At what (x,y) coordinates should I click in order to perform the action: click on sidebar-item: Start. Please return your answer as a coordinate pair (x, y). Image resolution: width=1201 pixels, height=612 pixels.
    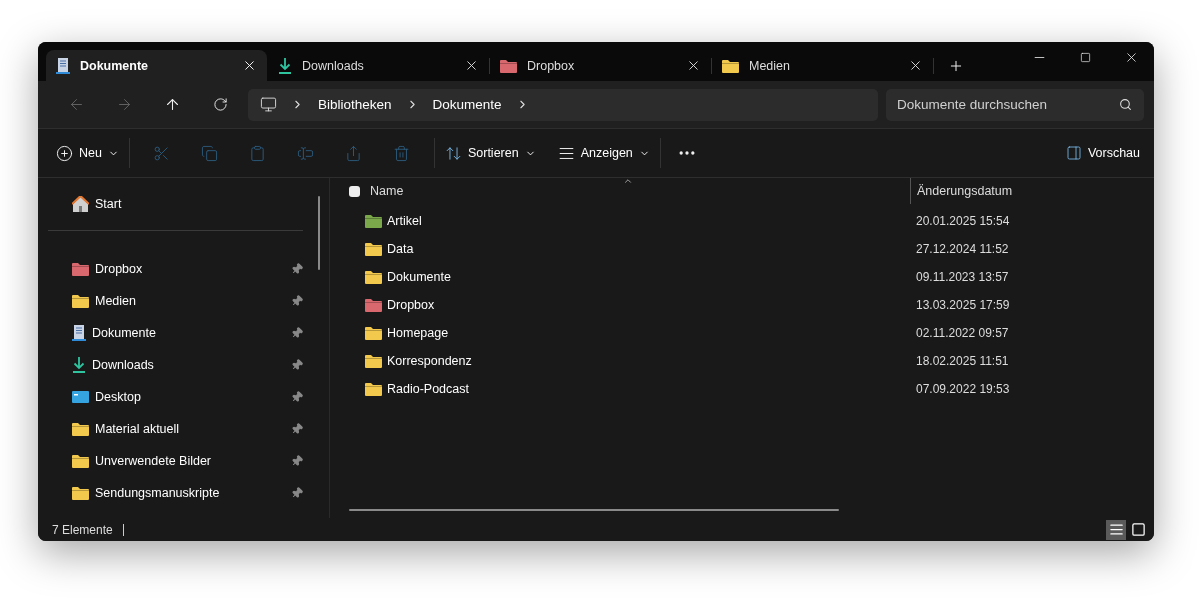
    Looking at the image, I should click on (175, 204).